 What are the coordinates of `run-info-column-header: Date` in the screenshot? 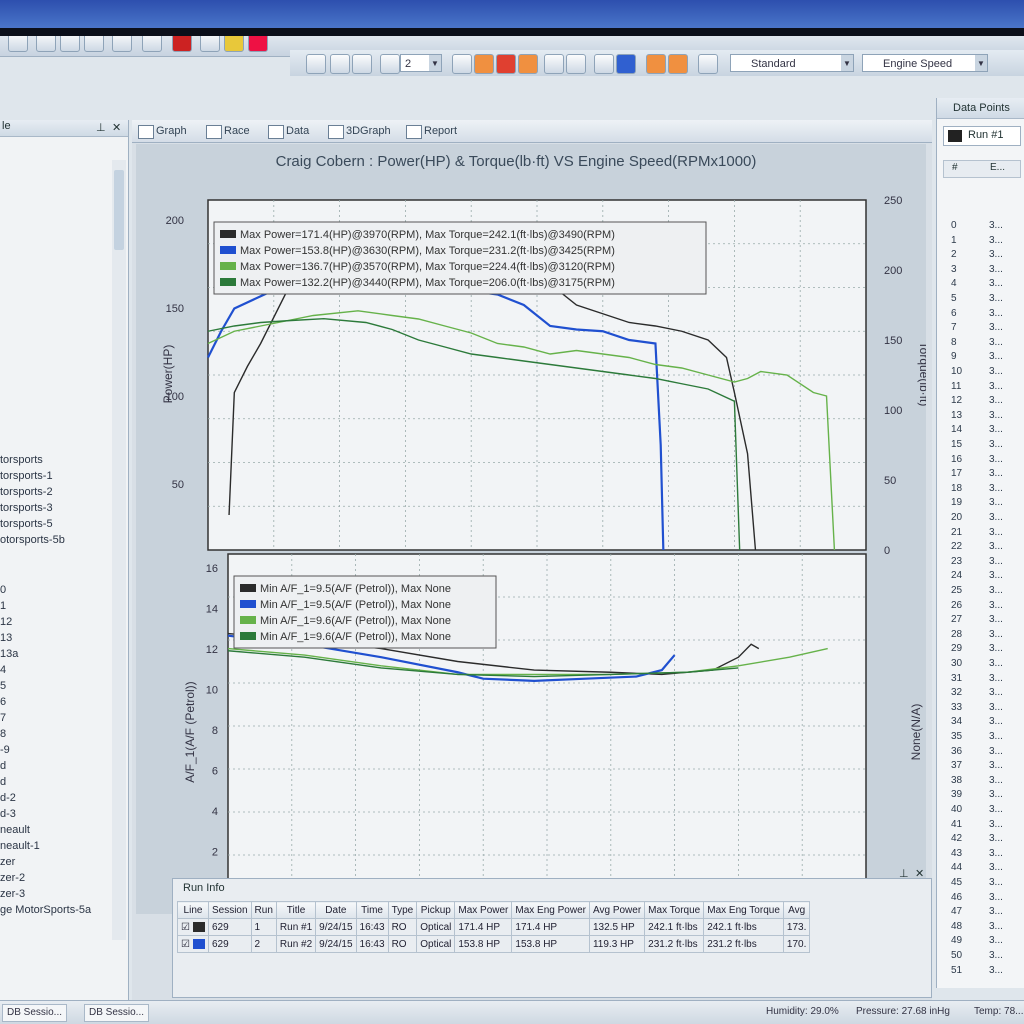 It's located at (336, 910).